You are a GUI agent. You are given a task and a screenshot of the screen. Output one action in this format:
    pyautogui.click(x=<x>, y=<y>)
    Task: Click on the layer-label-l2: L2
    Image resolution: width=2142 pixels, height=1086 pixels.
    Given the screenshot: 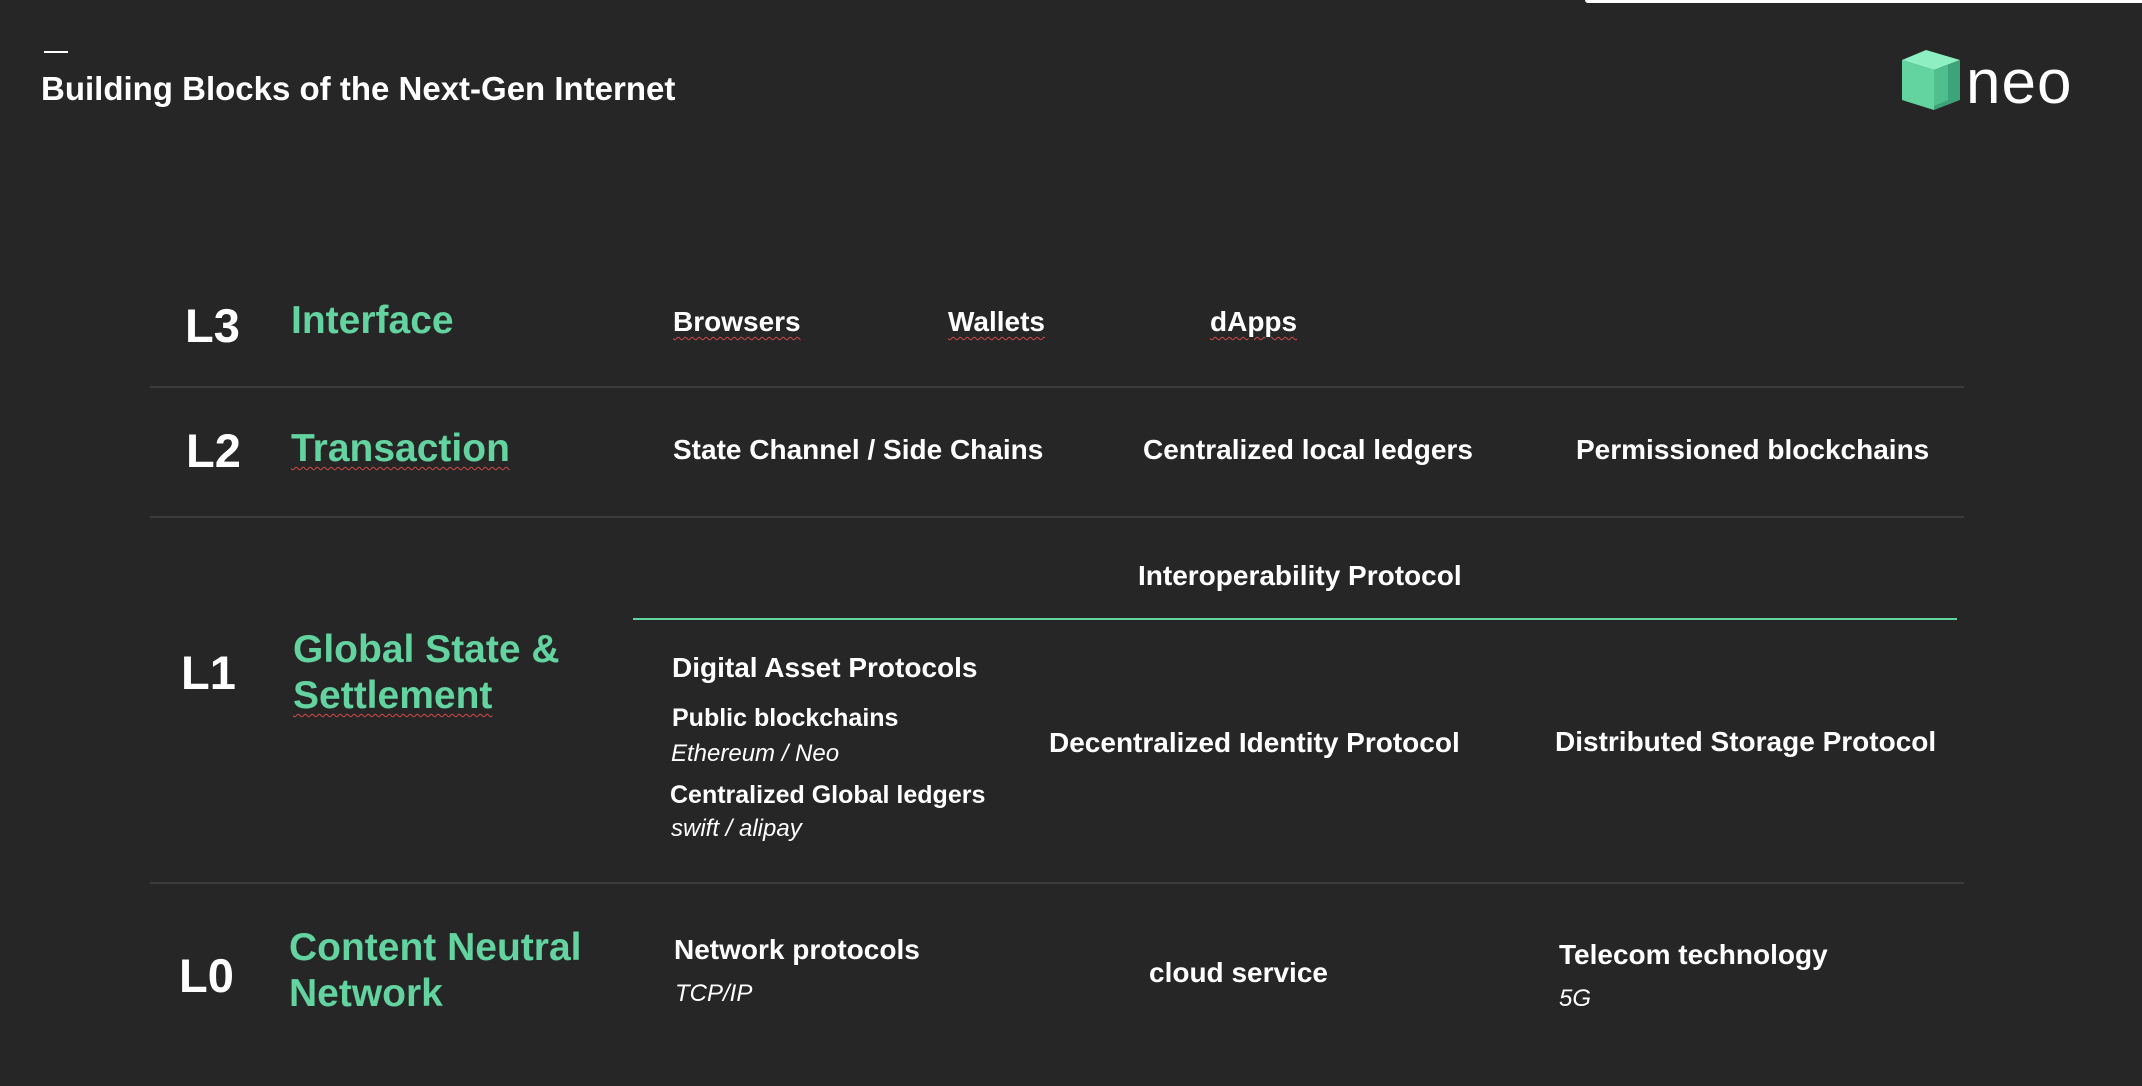 What is the action you would take?
    pyautogui.click(x=213, y=450)
    